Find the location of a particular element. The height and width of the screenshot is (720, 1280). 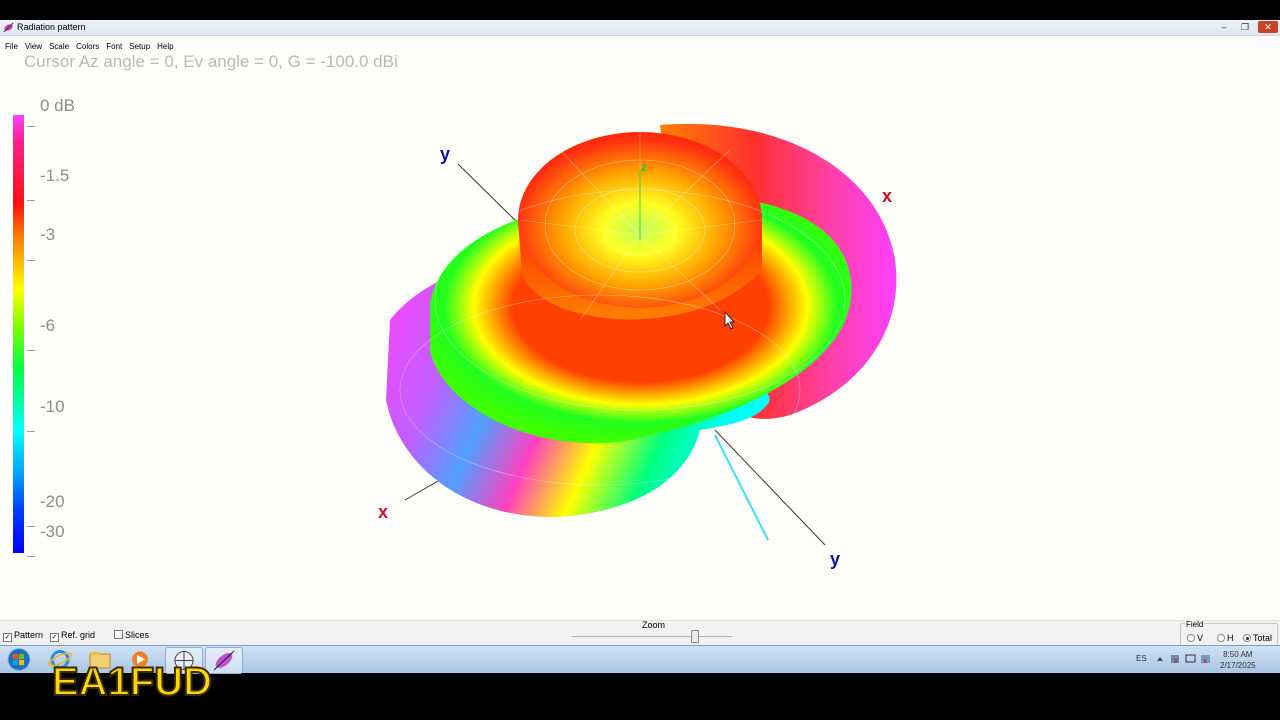

field-total-label: Total is located at coordinates (1263, 638).